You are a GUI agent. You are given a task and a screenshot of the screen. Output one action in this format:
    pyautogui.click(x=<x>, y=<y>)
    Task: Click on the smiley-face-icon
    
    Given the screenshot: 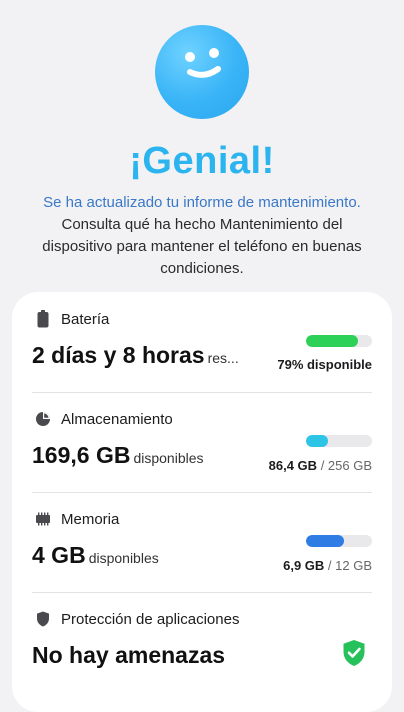 What is the action you would take?
    pyautogui.click(x=202, y=72)
    